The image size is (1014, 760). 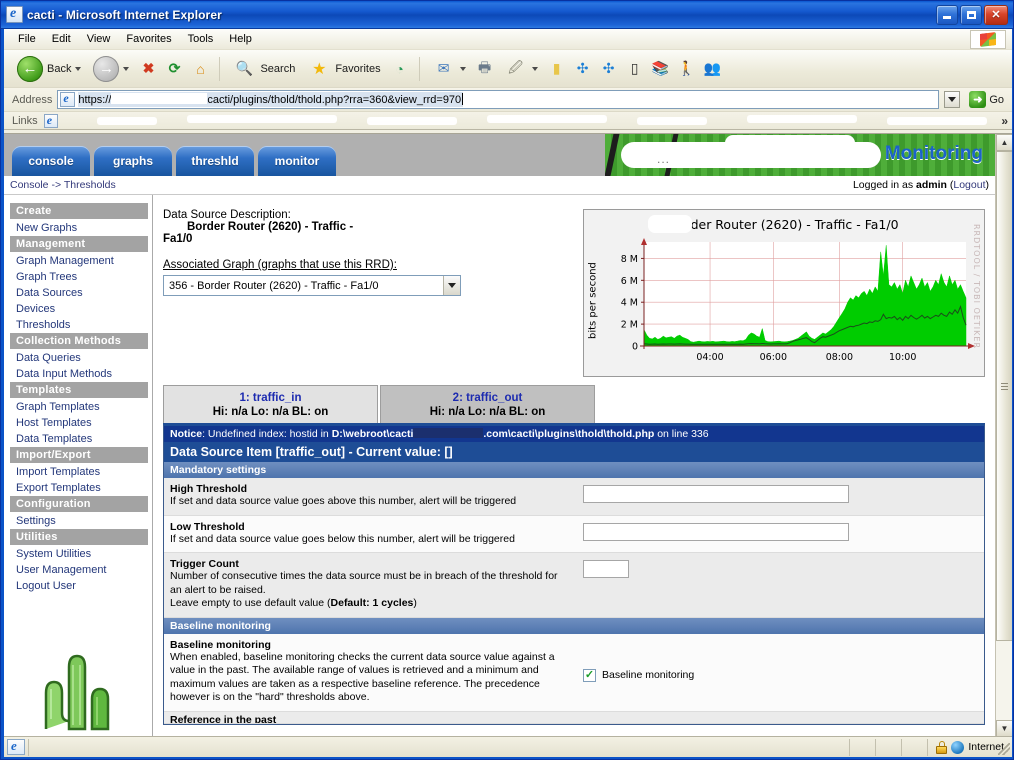 I want to click on resize-grip, so click(x=1004, y=749).